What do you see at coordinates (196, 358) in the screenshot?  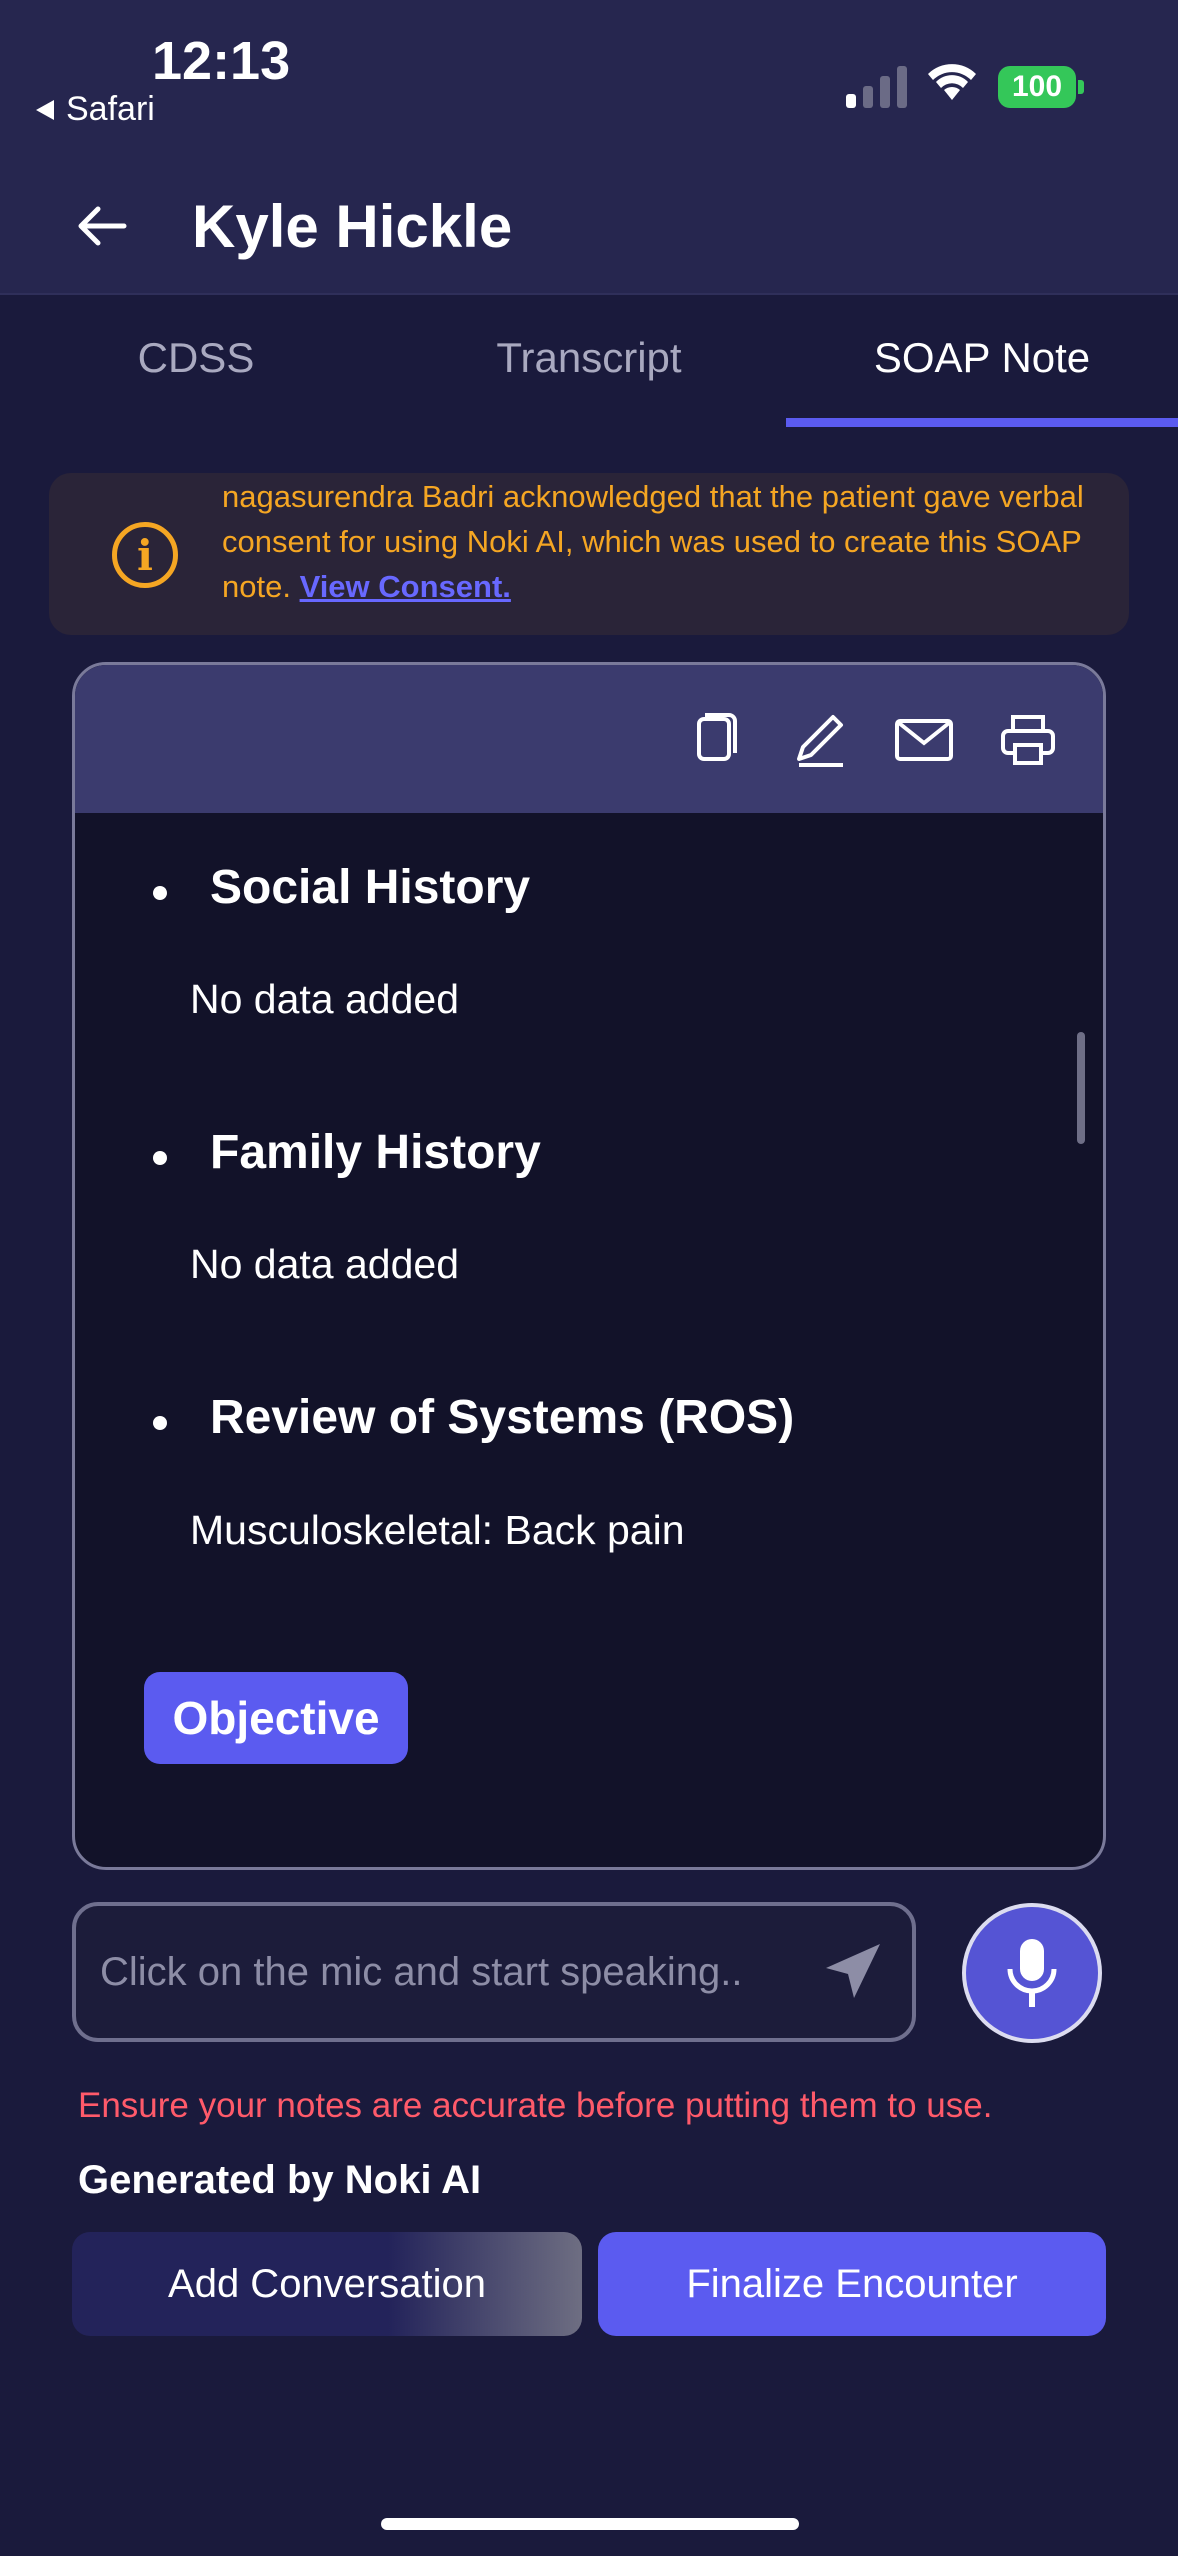 I see `tab-cdss: CDSS` at bounding box center [196, 358].